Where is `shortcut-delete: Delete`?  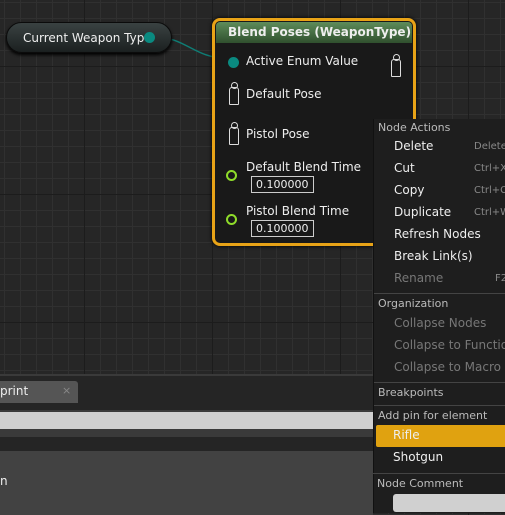
shortcut-delete: Delete is located at coordinates (489, 146).